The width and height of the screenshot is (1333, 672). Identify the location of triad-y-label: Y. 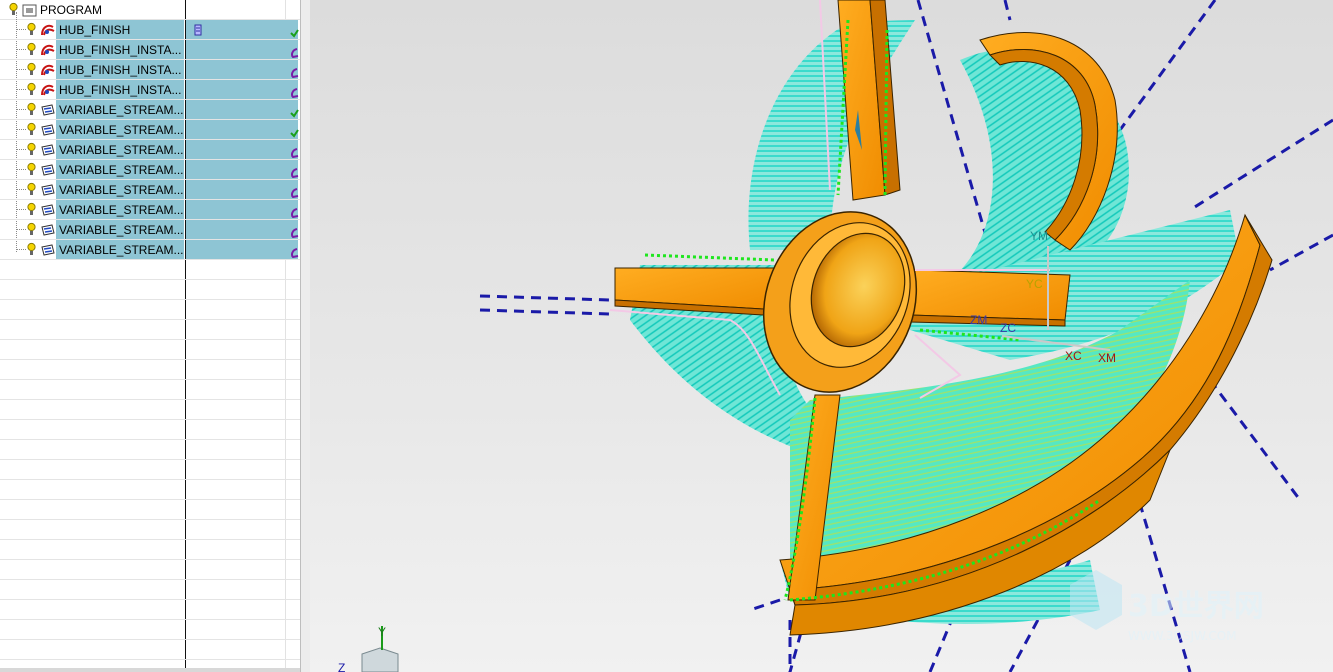
(382, 632).